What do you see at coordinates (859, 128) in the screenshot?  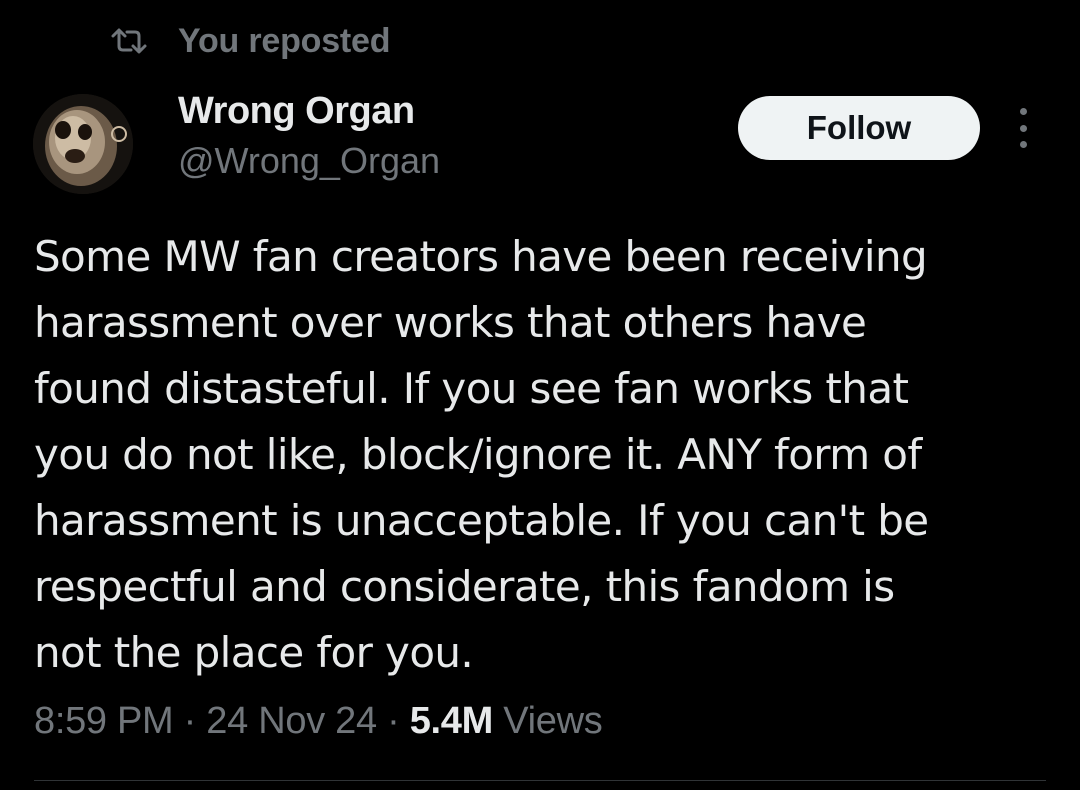 I see `follow-button: Follow` at bounding box center [859, 128].